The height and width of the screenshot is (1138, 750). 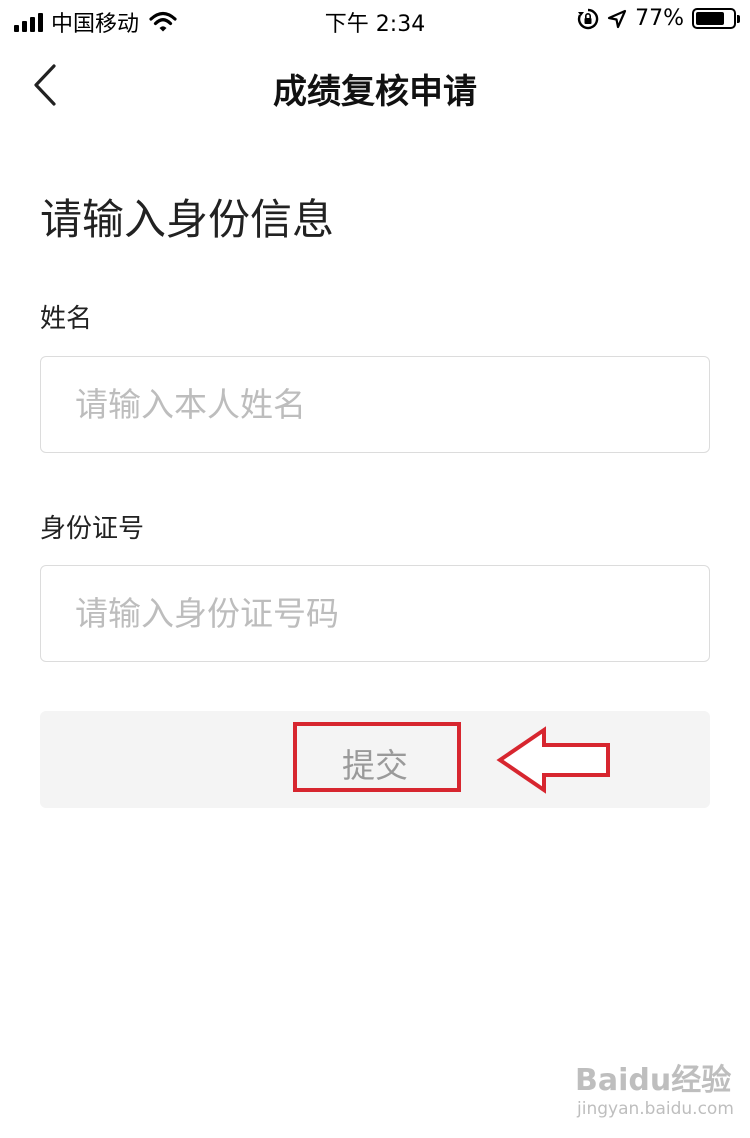 What do you see at coordinates (617, 18) in the screenshot?
I see `location-arrow-icon` at bounding box center [617, 18].